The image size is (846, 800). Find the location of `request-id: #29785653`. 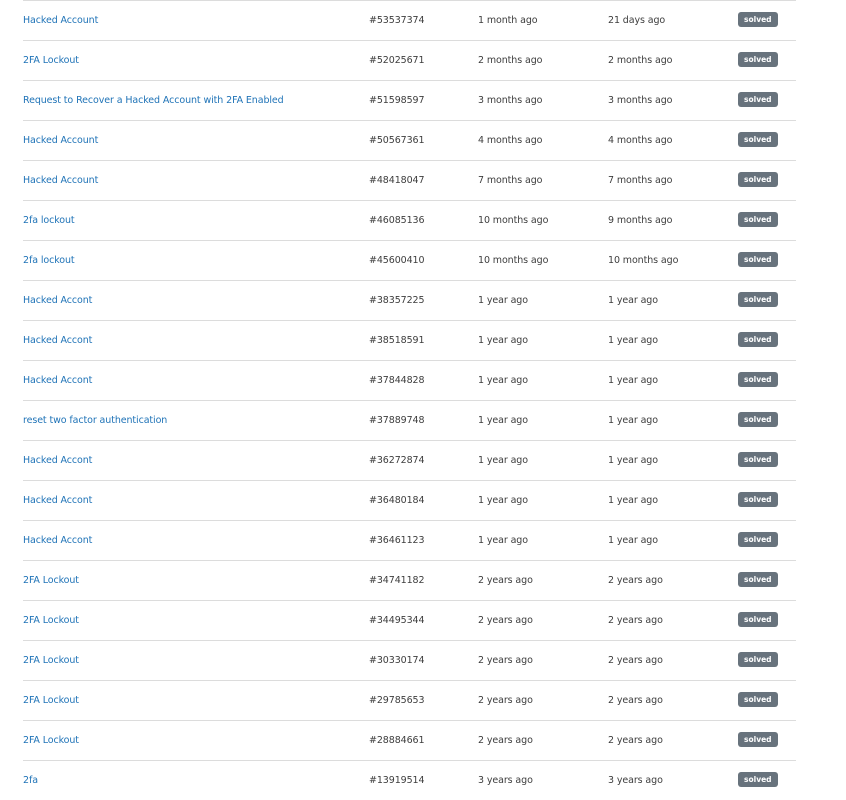

request-id: #29785653 is located at coordinates (397, 700).